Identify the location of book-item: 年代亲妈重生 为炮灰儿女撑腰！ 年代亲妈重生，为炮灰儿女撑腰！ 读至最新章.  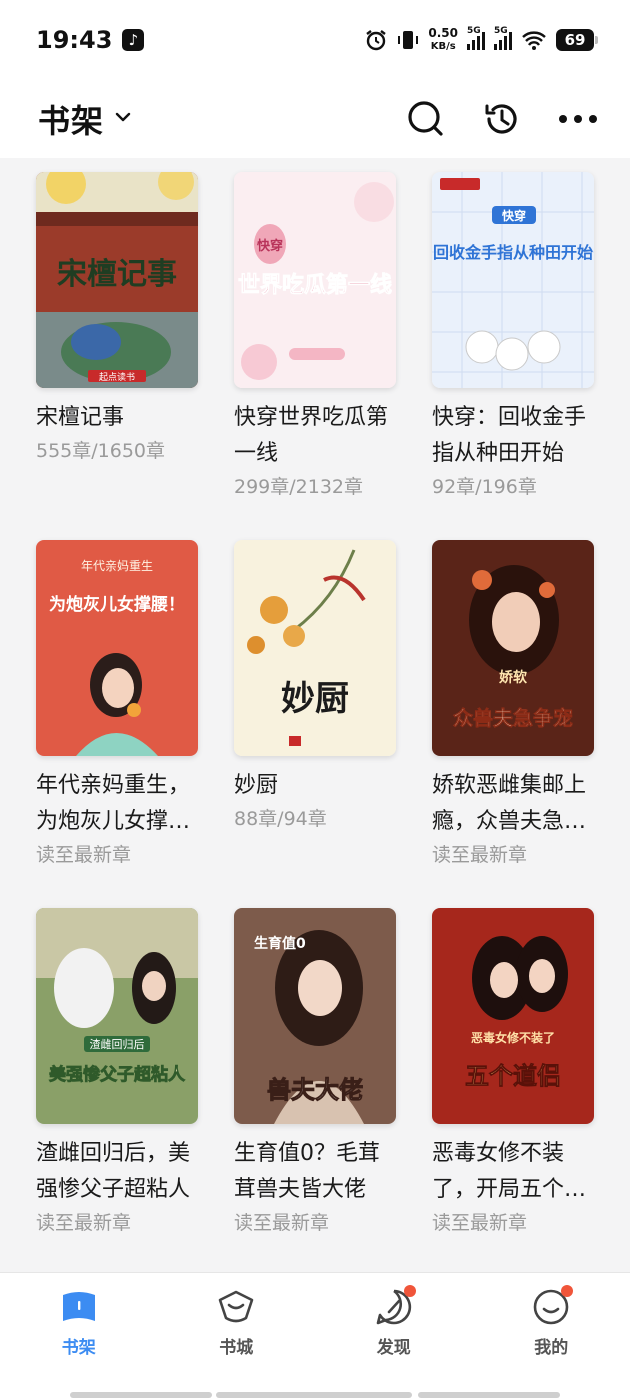
(117, 724).